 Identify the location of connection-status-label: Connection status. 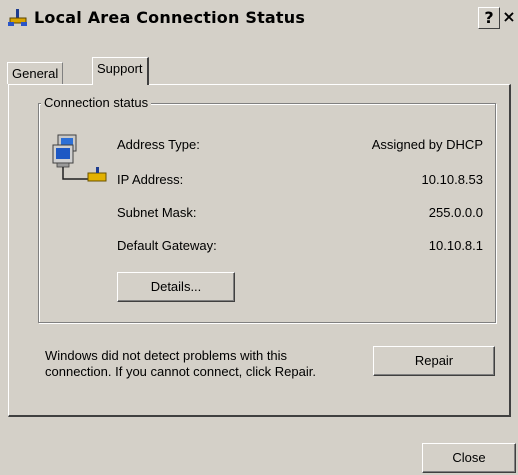
(96, 103).